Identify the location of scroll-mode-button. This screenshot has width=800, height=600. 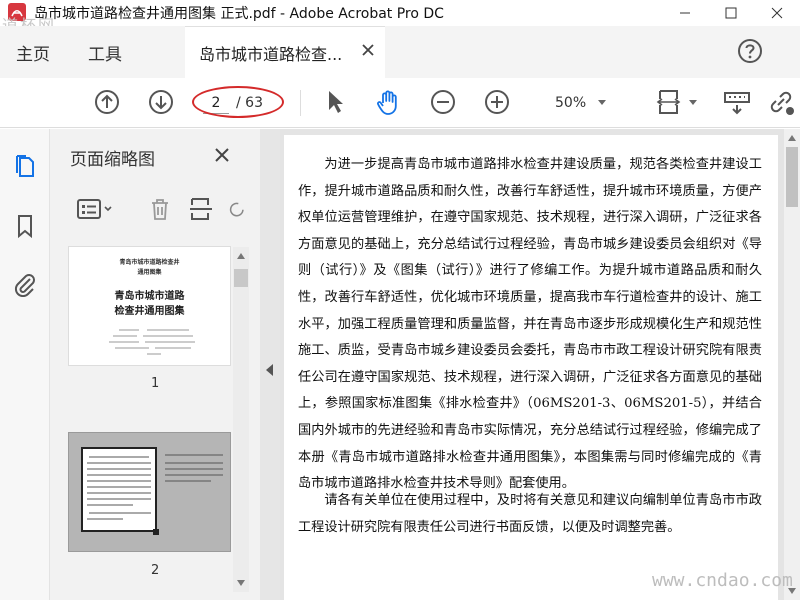
(737, 102).